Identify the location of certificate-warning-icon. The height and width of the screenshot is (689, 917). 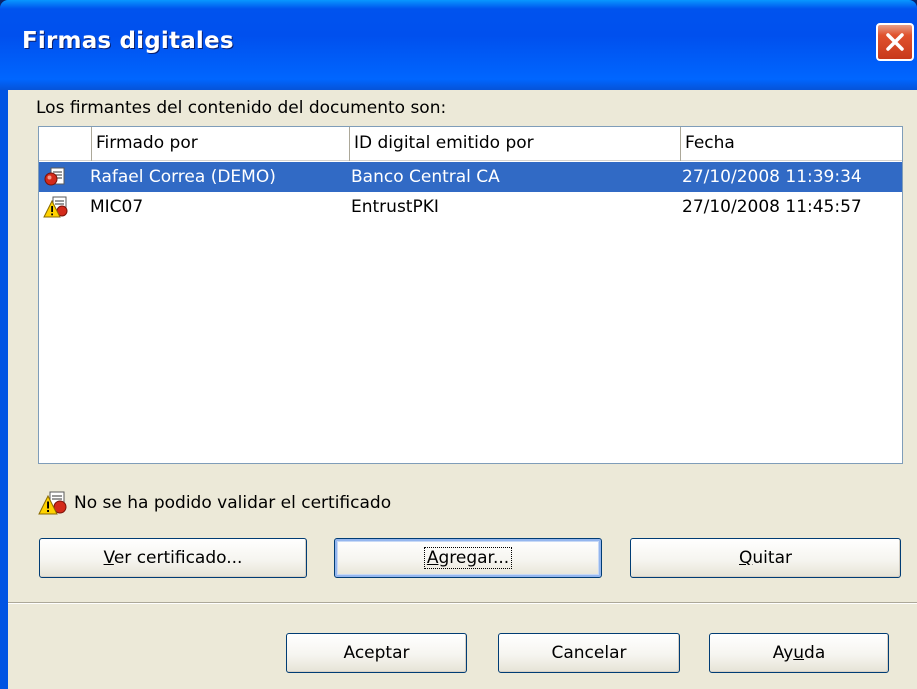
(53, 503).